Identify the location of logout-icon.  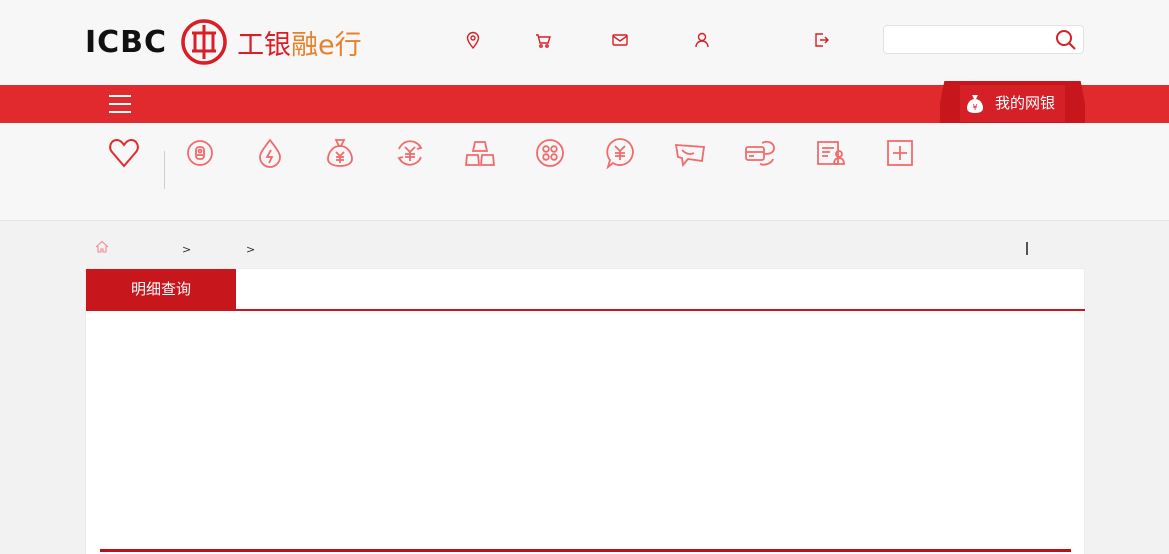
(821, 40).